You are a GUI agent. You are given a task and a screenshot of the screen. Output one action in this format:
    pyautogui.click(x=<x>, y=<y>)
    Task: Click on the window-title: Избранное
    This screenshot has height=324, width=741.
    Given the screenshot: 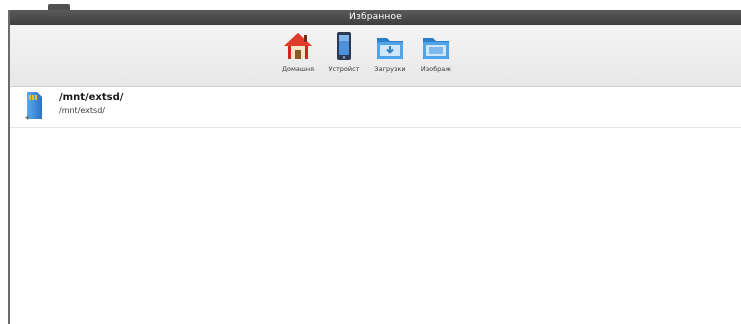 What is the action you would take?
    pyautogui.click(x=375, y=17)
    